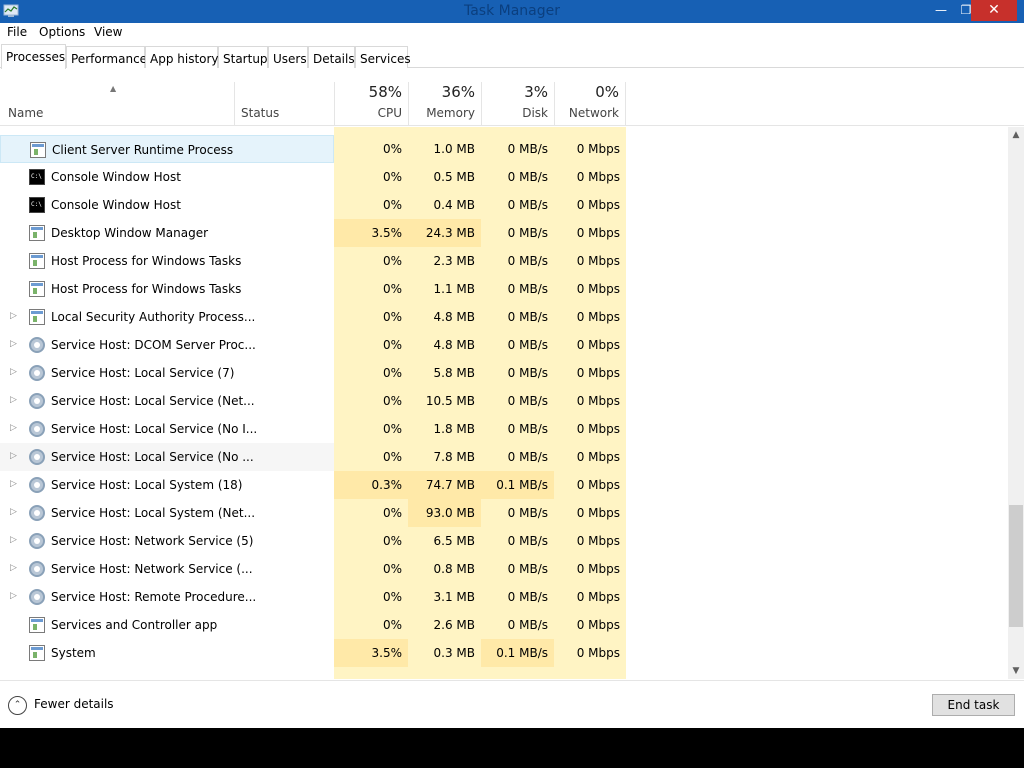 Image resolution: width=1024 pixels, height=768 pixels. I want to click on vertical-scrollbar: ▲ ▼, so click(1016, 403).